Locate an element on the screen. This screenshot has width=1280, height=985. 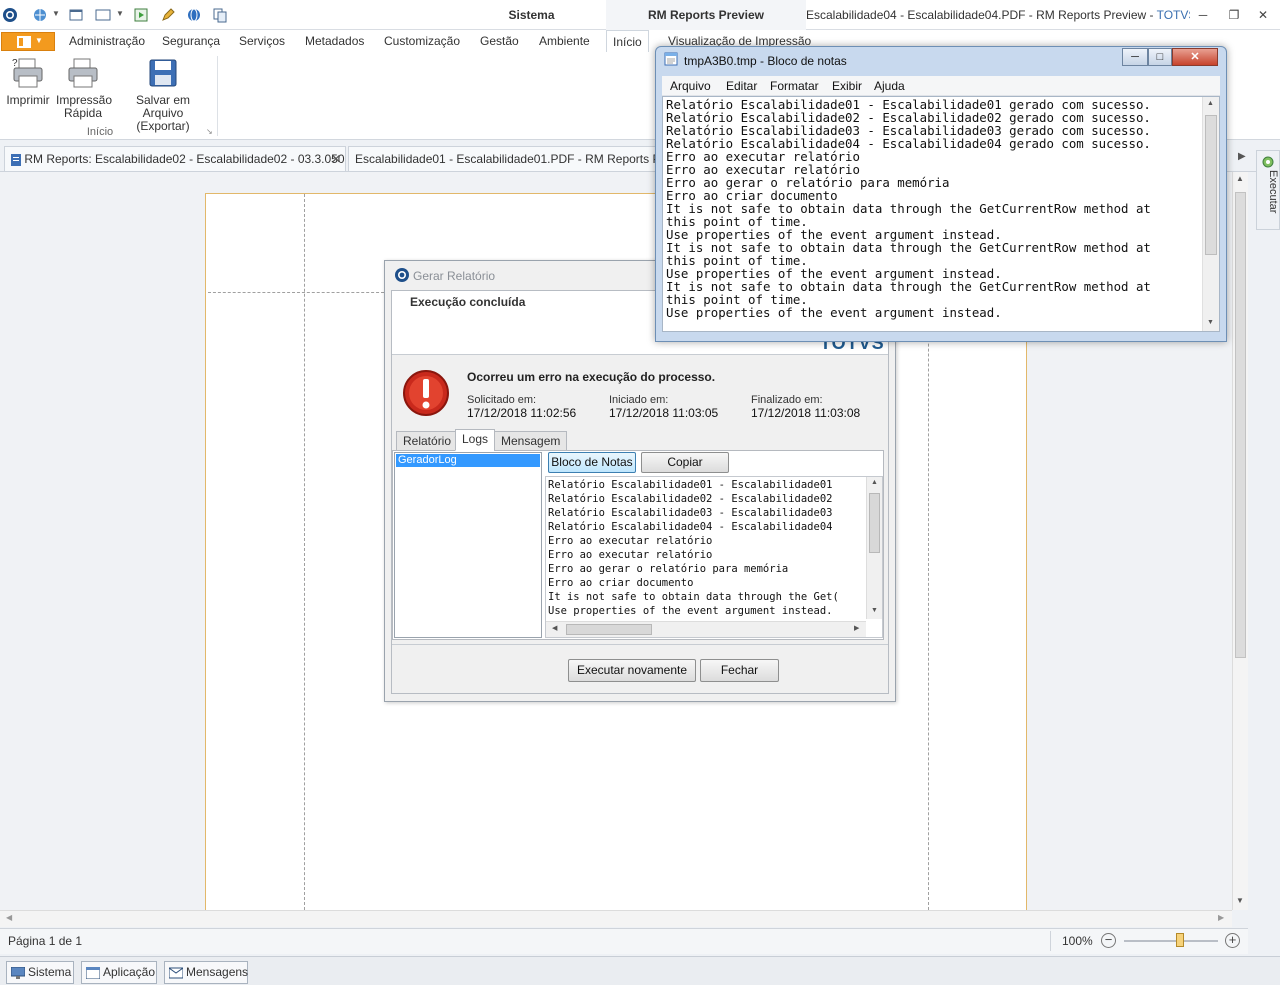
menu-editar: Editar is located at coordinates (741, 86).